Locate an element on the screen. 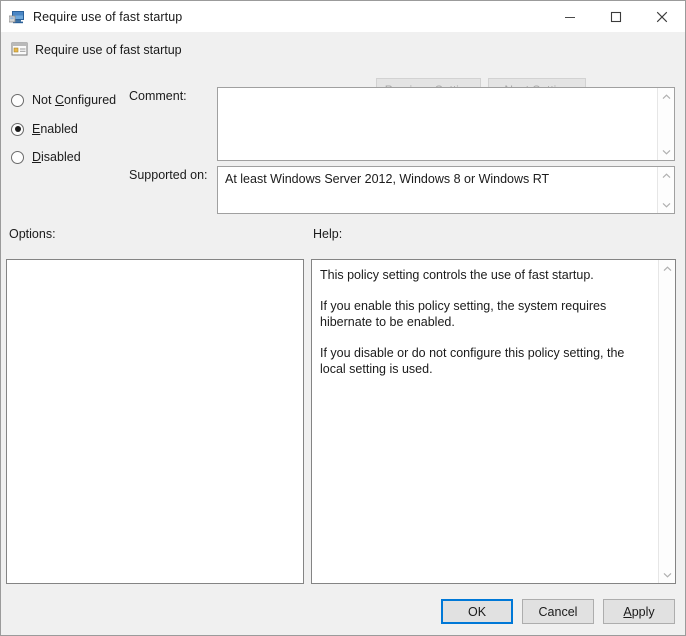 This screenshot has height=636, width=686. policy-setting-icon is located at coordinates (20, 49).